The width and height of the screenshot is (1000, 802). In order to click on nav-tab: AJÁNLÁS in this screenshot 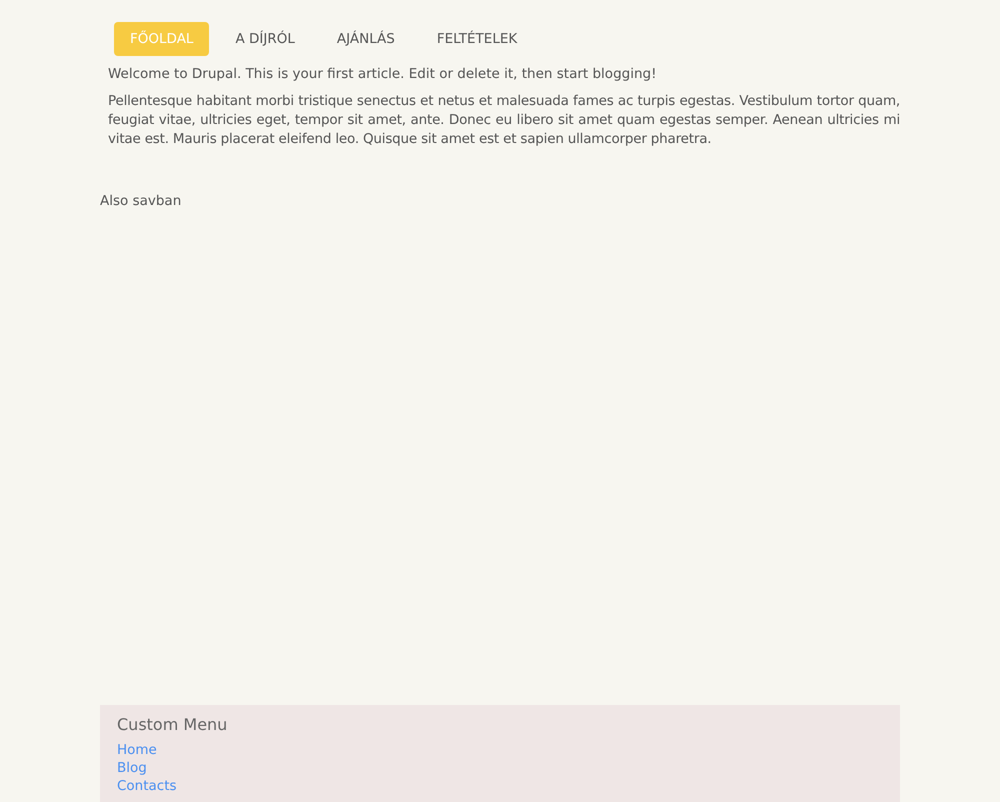, I will do `click(365, 39)`.